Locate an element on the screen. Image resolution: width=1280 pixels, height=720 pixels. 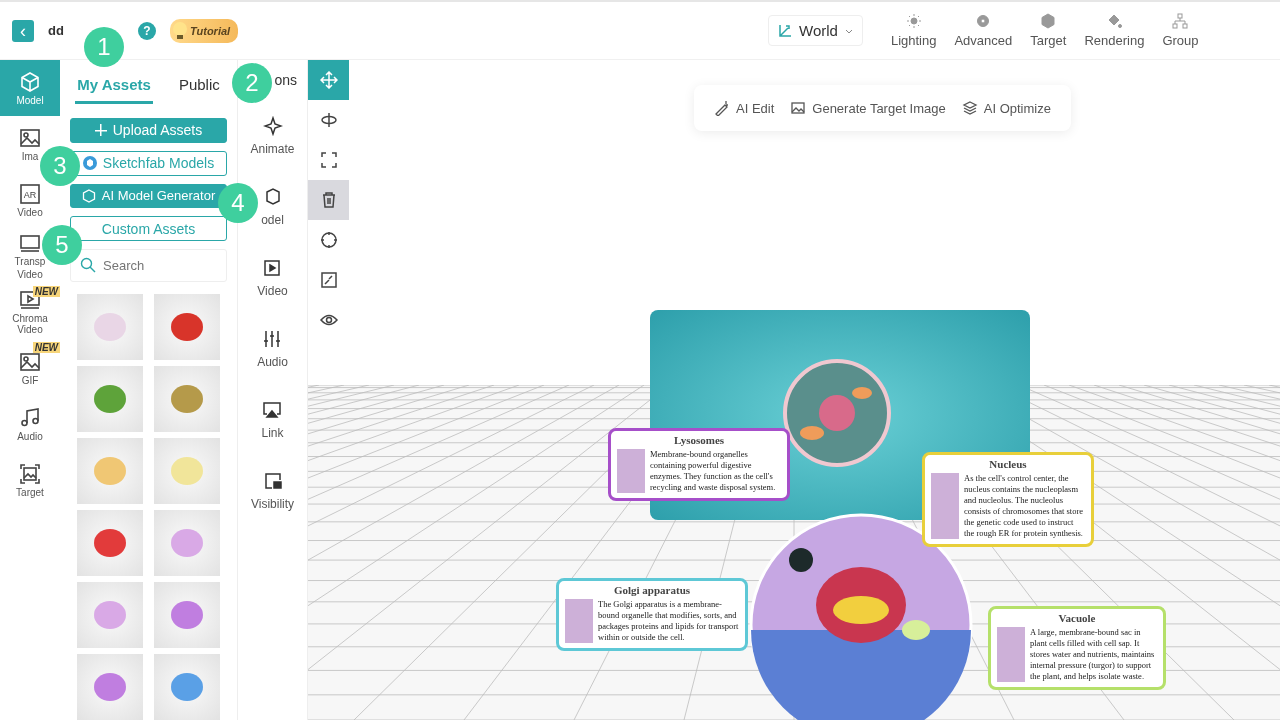
actions-tab: ons is located at coordinates (290, 80).